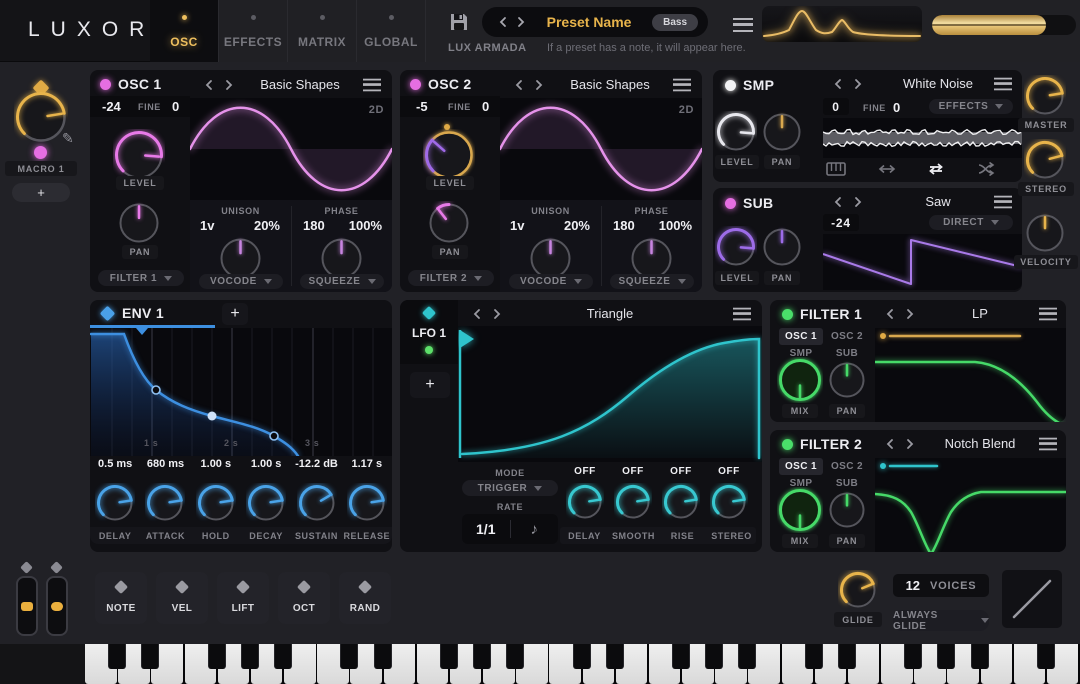 The image size is (1080, 684). Describe the element at coordinates (986, 169) in the screenshot. I see `smp-shuffle-icon` at that location.